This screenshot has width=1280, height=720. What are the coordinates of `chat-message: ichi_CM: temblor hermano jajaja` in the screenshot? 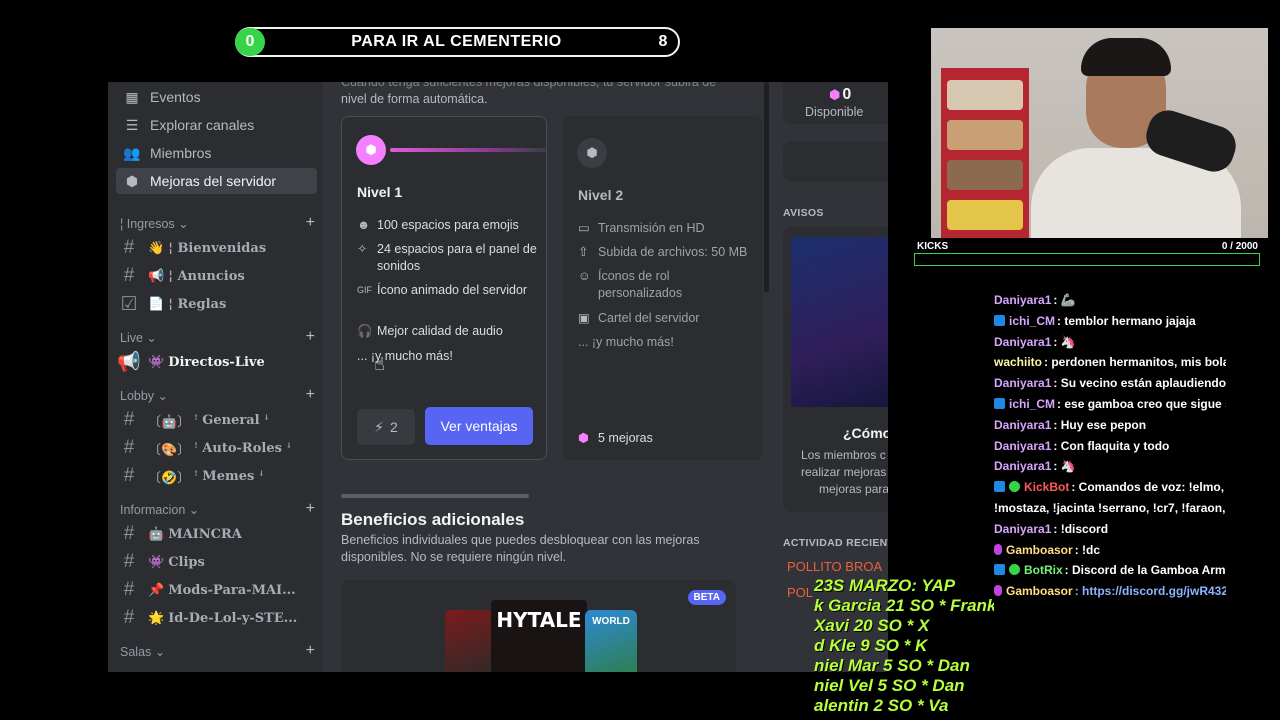 It's located at (1095, 321).